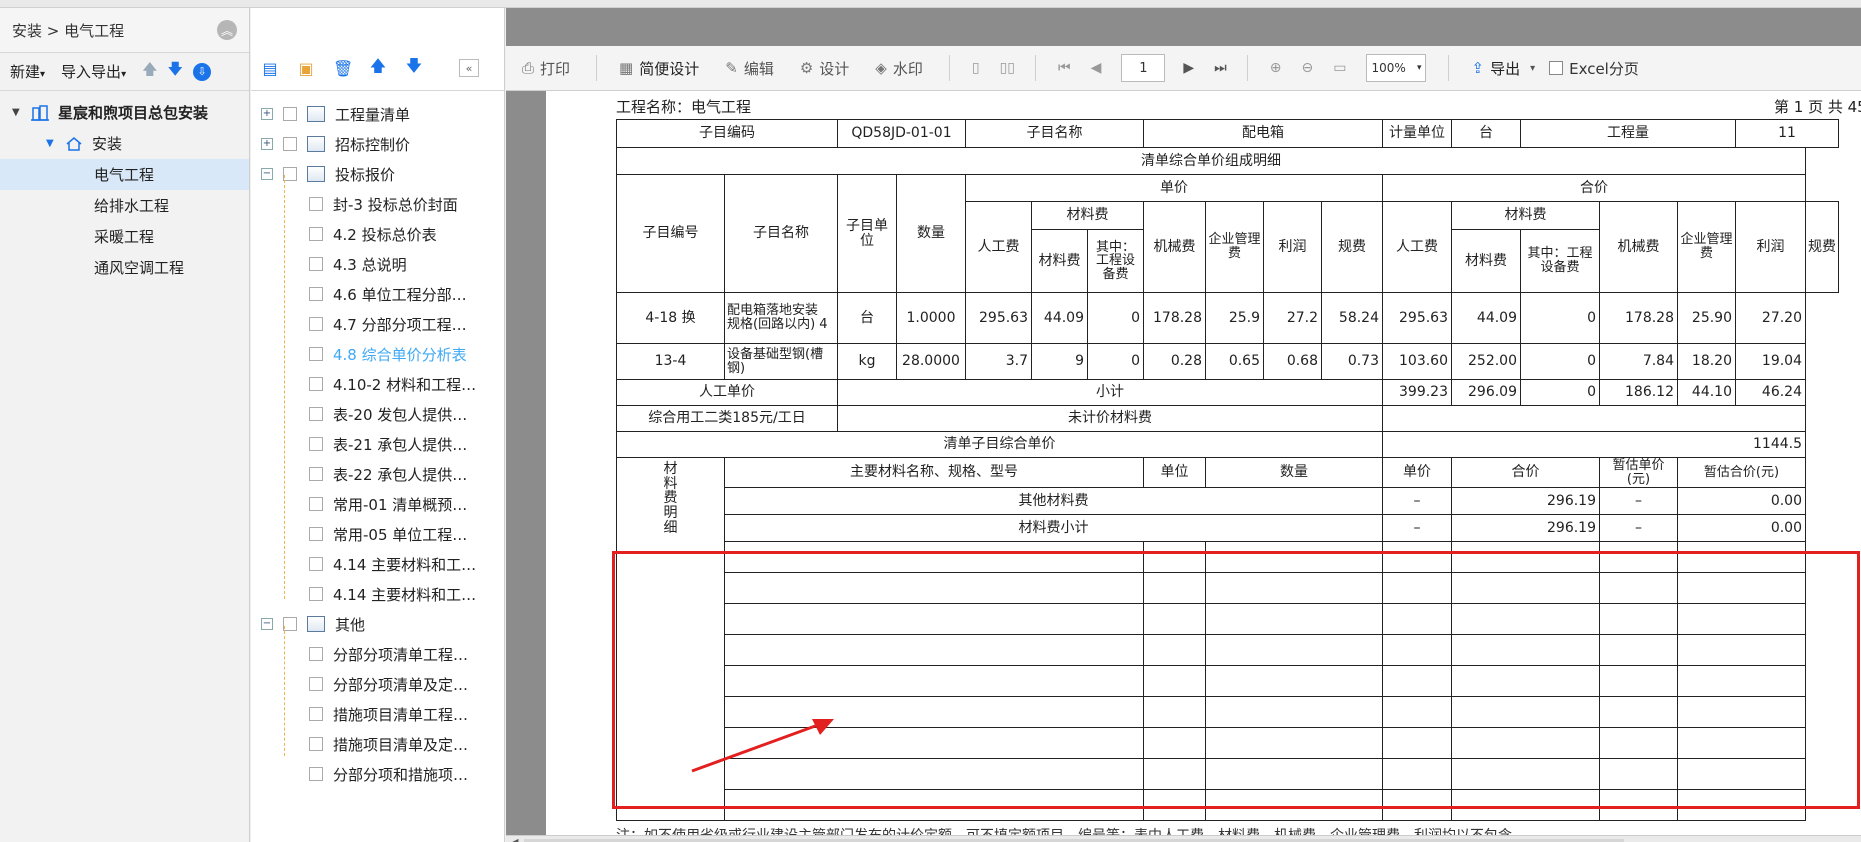 The height and width of the screenshot is (842, 1861). Describe the element at coordinates (1339, 68) in the screenshot. I see `fit-width-icon: ▭` at that location.